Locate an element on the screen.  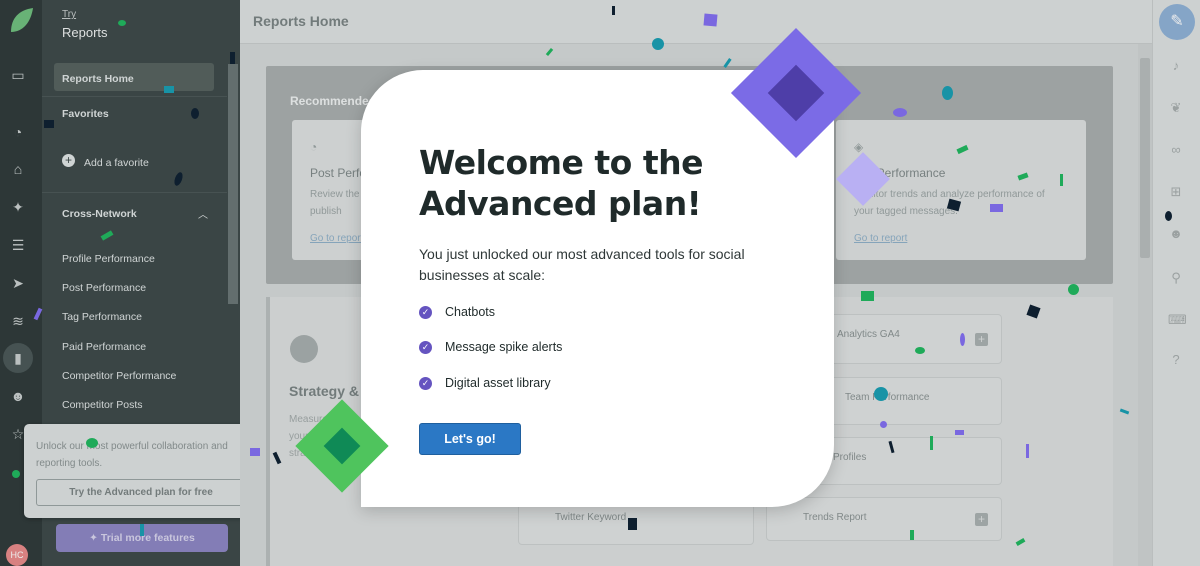
feature-item: ✓ Digital asset library is located at coordinates (485, 383).